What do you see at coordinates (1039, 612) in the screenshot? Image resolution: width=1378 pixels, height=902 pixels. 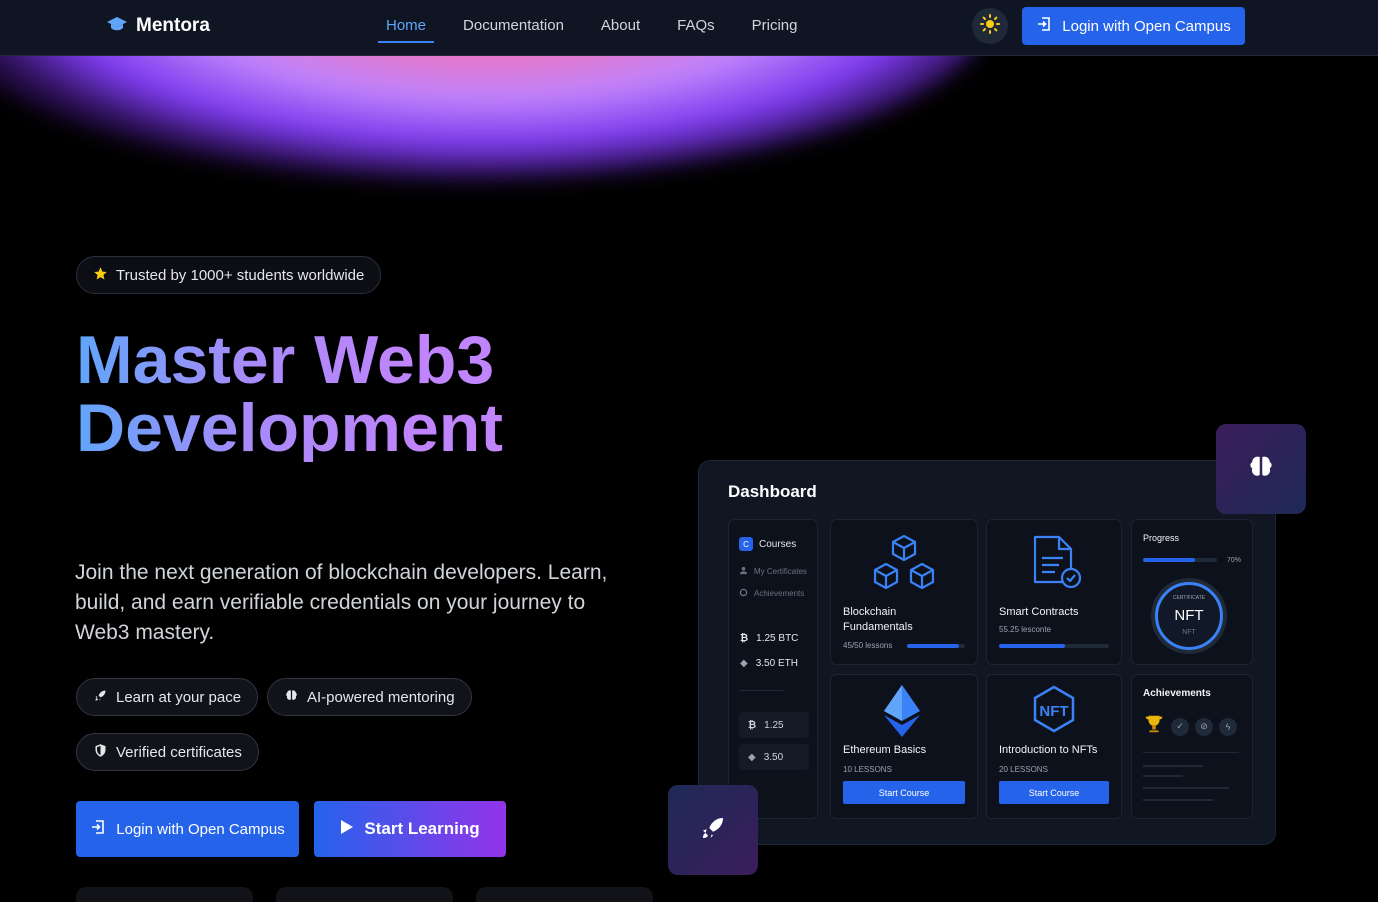 I see `course-title: Smart Contracts` at bounding box center [1039, 612].